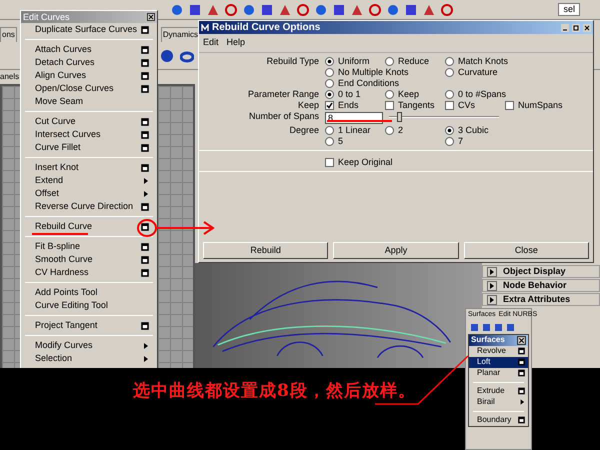 This screenshot has width=600, height=450. Describe the element at coordinates (429, 9) in the screenshot. I see `cone-icon` at that location.